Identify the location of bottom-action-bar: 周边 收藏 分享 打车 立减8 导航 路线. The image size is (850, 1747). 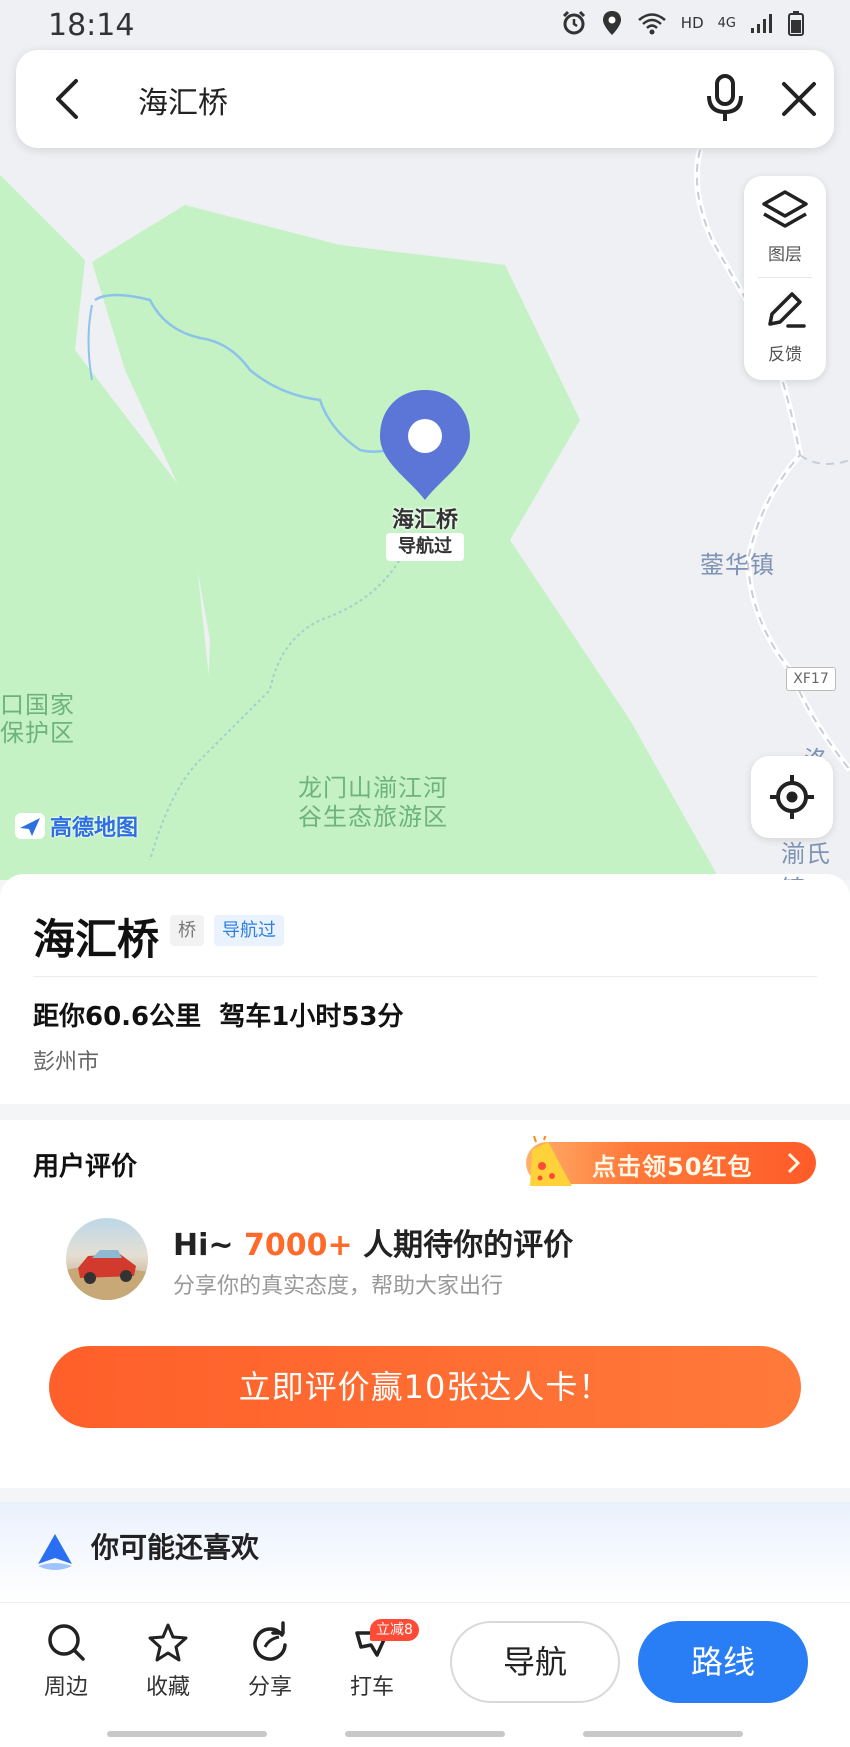
(425, 1674).